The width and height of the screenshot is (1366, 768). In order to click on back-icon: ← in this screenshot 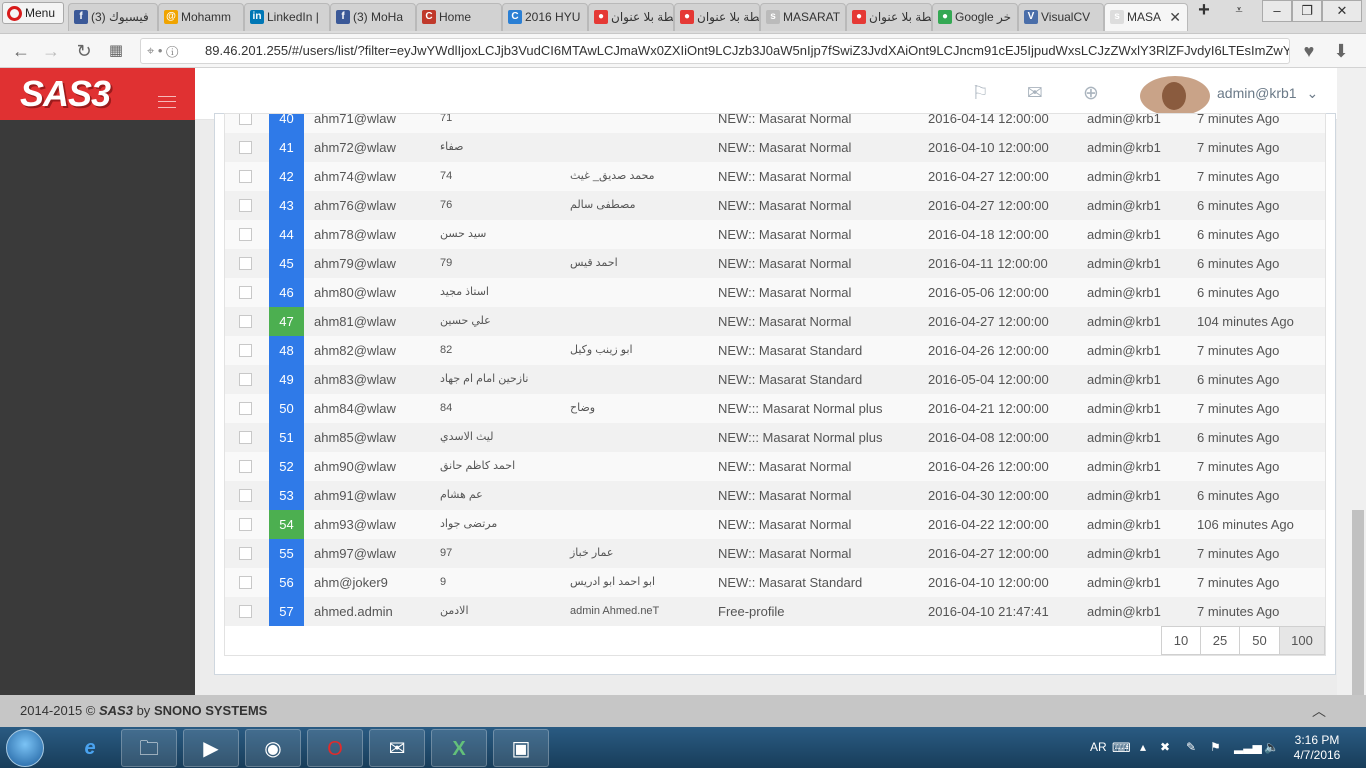, I will do `click(21, 51)`.